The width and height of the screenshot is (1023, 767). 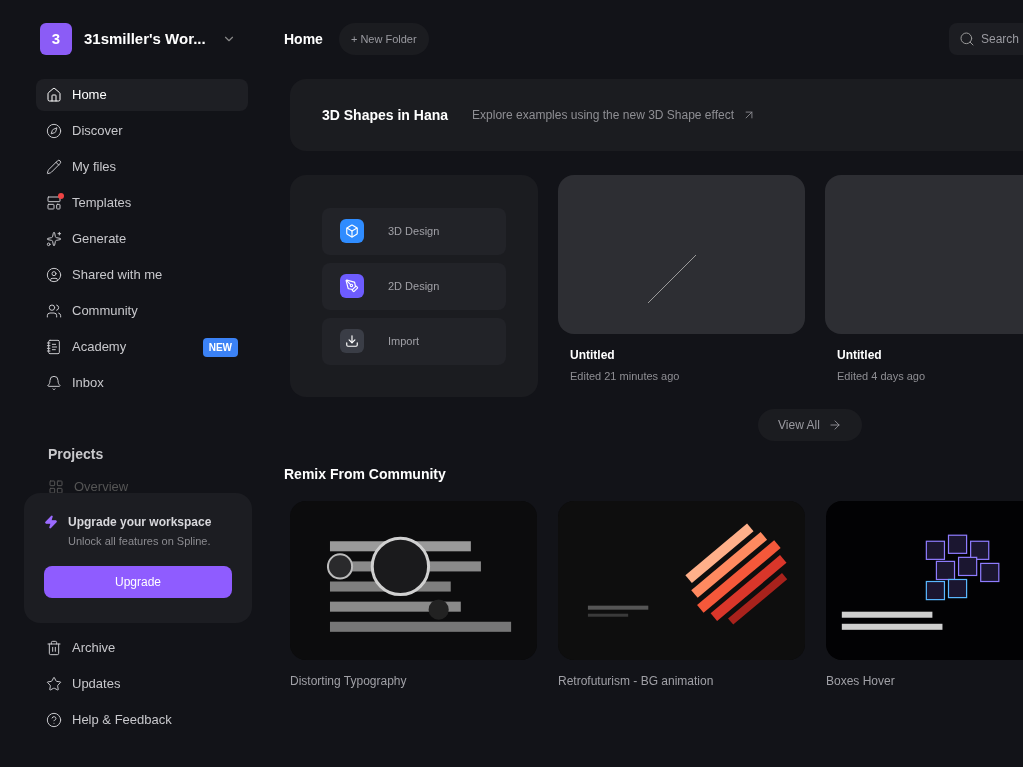 I want to click on nav-item: Templates, so click(x=142, y=203).